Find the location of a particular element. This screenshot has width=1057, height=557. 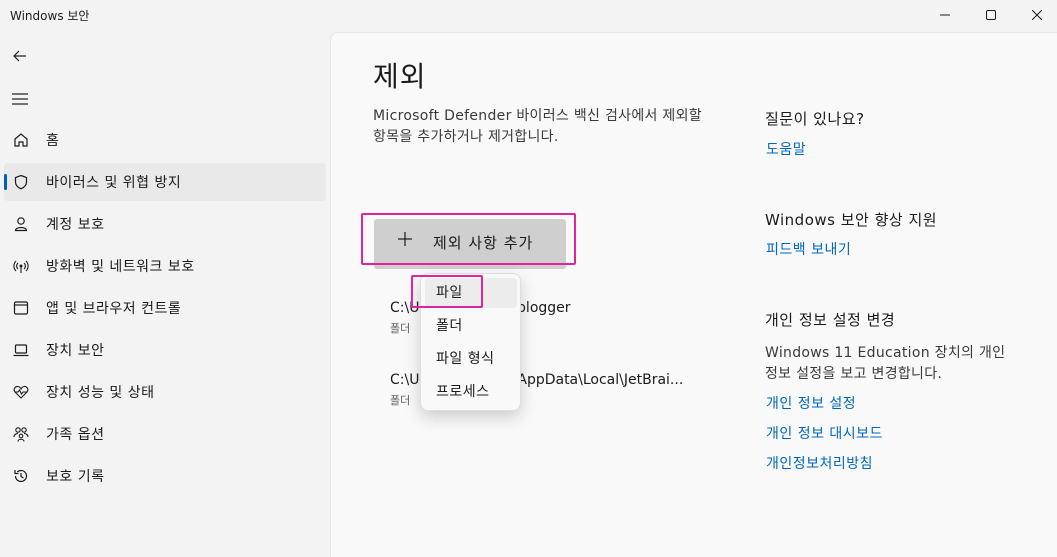

sidebar-item-label: 계정 보호 is located at coordinates (75, 225).